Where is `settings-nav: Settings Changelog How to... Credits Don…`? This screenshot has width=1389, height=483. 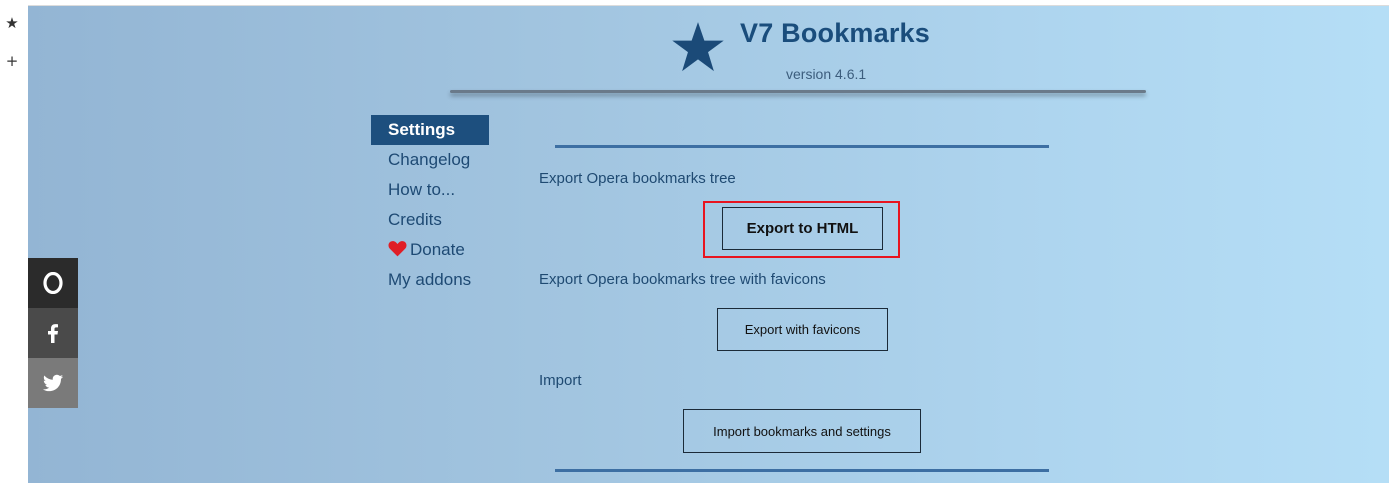
settings-nav: Settings Changelog How to... Credits Don… is located at coordinates (430, 205).